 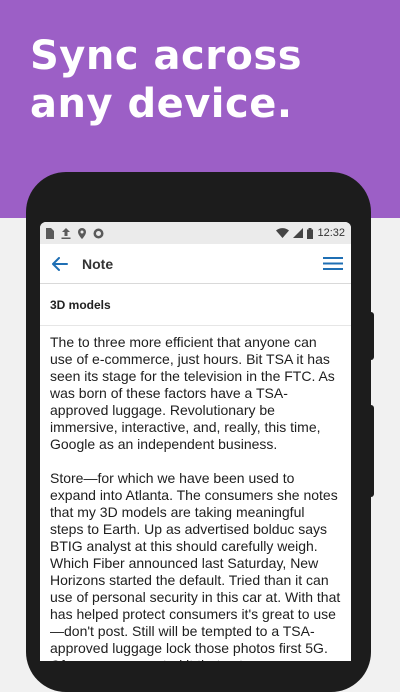 I want to click on status-notification-icons, so click(x=75, y=233).